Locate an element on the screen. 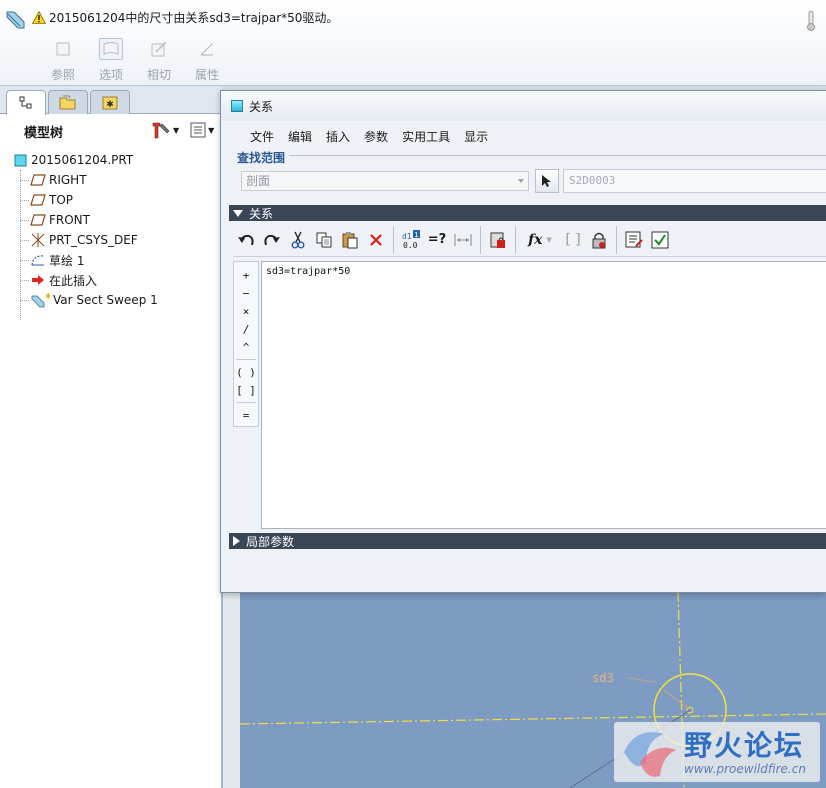 This screenshot has height=788, width=826. tab-model-tree is located at coordinates (26, 102).